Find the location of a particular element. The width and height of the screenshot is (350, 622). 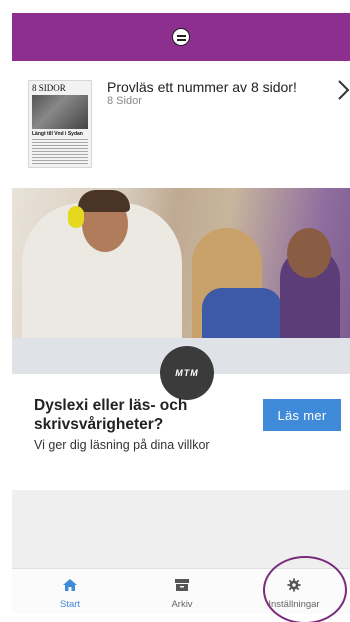

mtm-round-logo-icon is located at coordinates (181, 37).